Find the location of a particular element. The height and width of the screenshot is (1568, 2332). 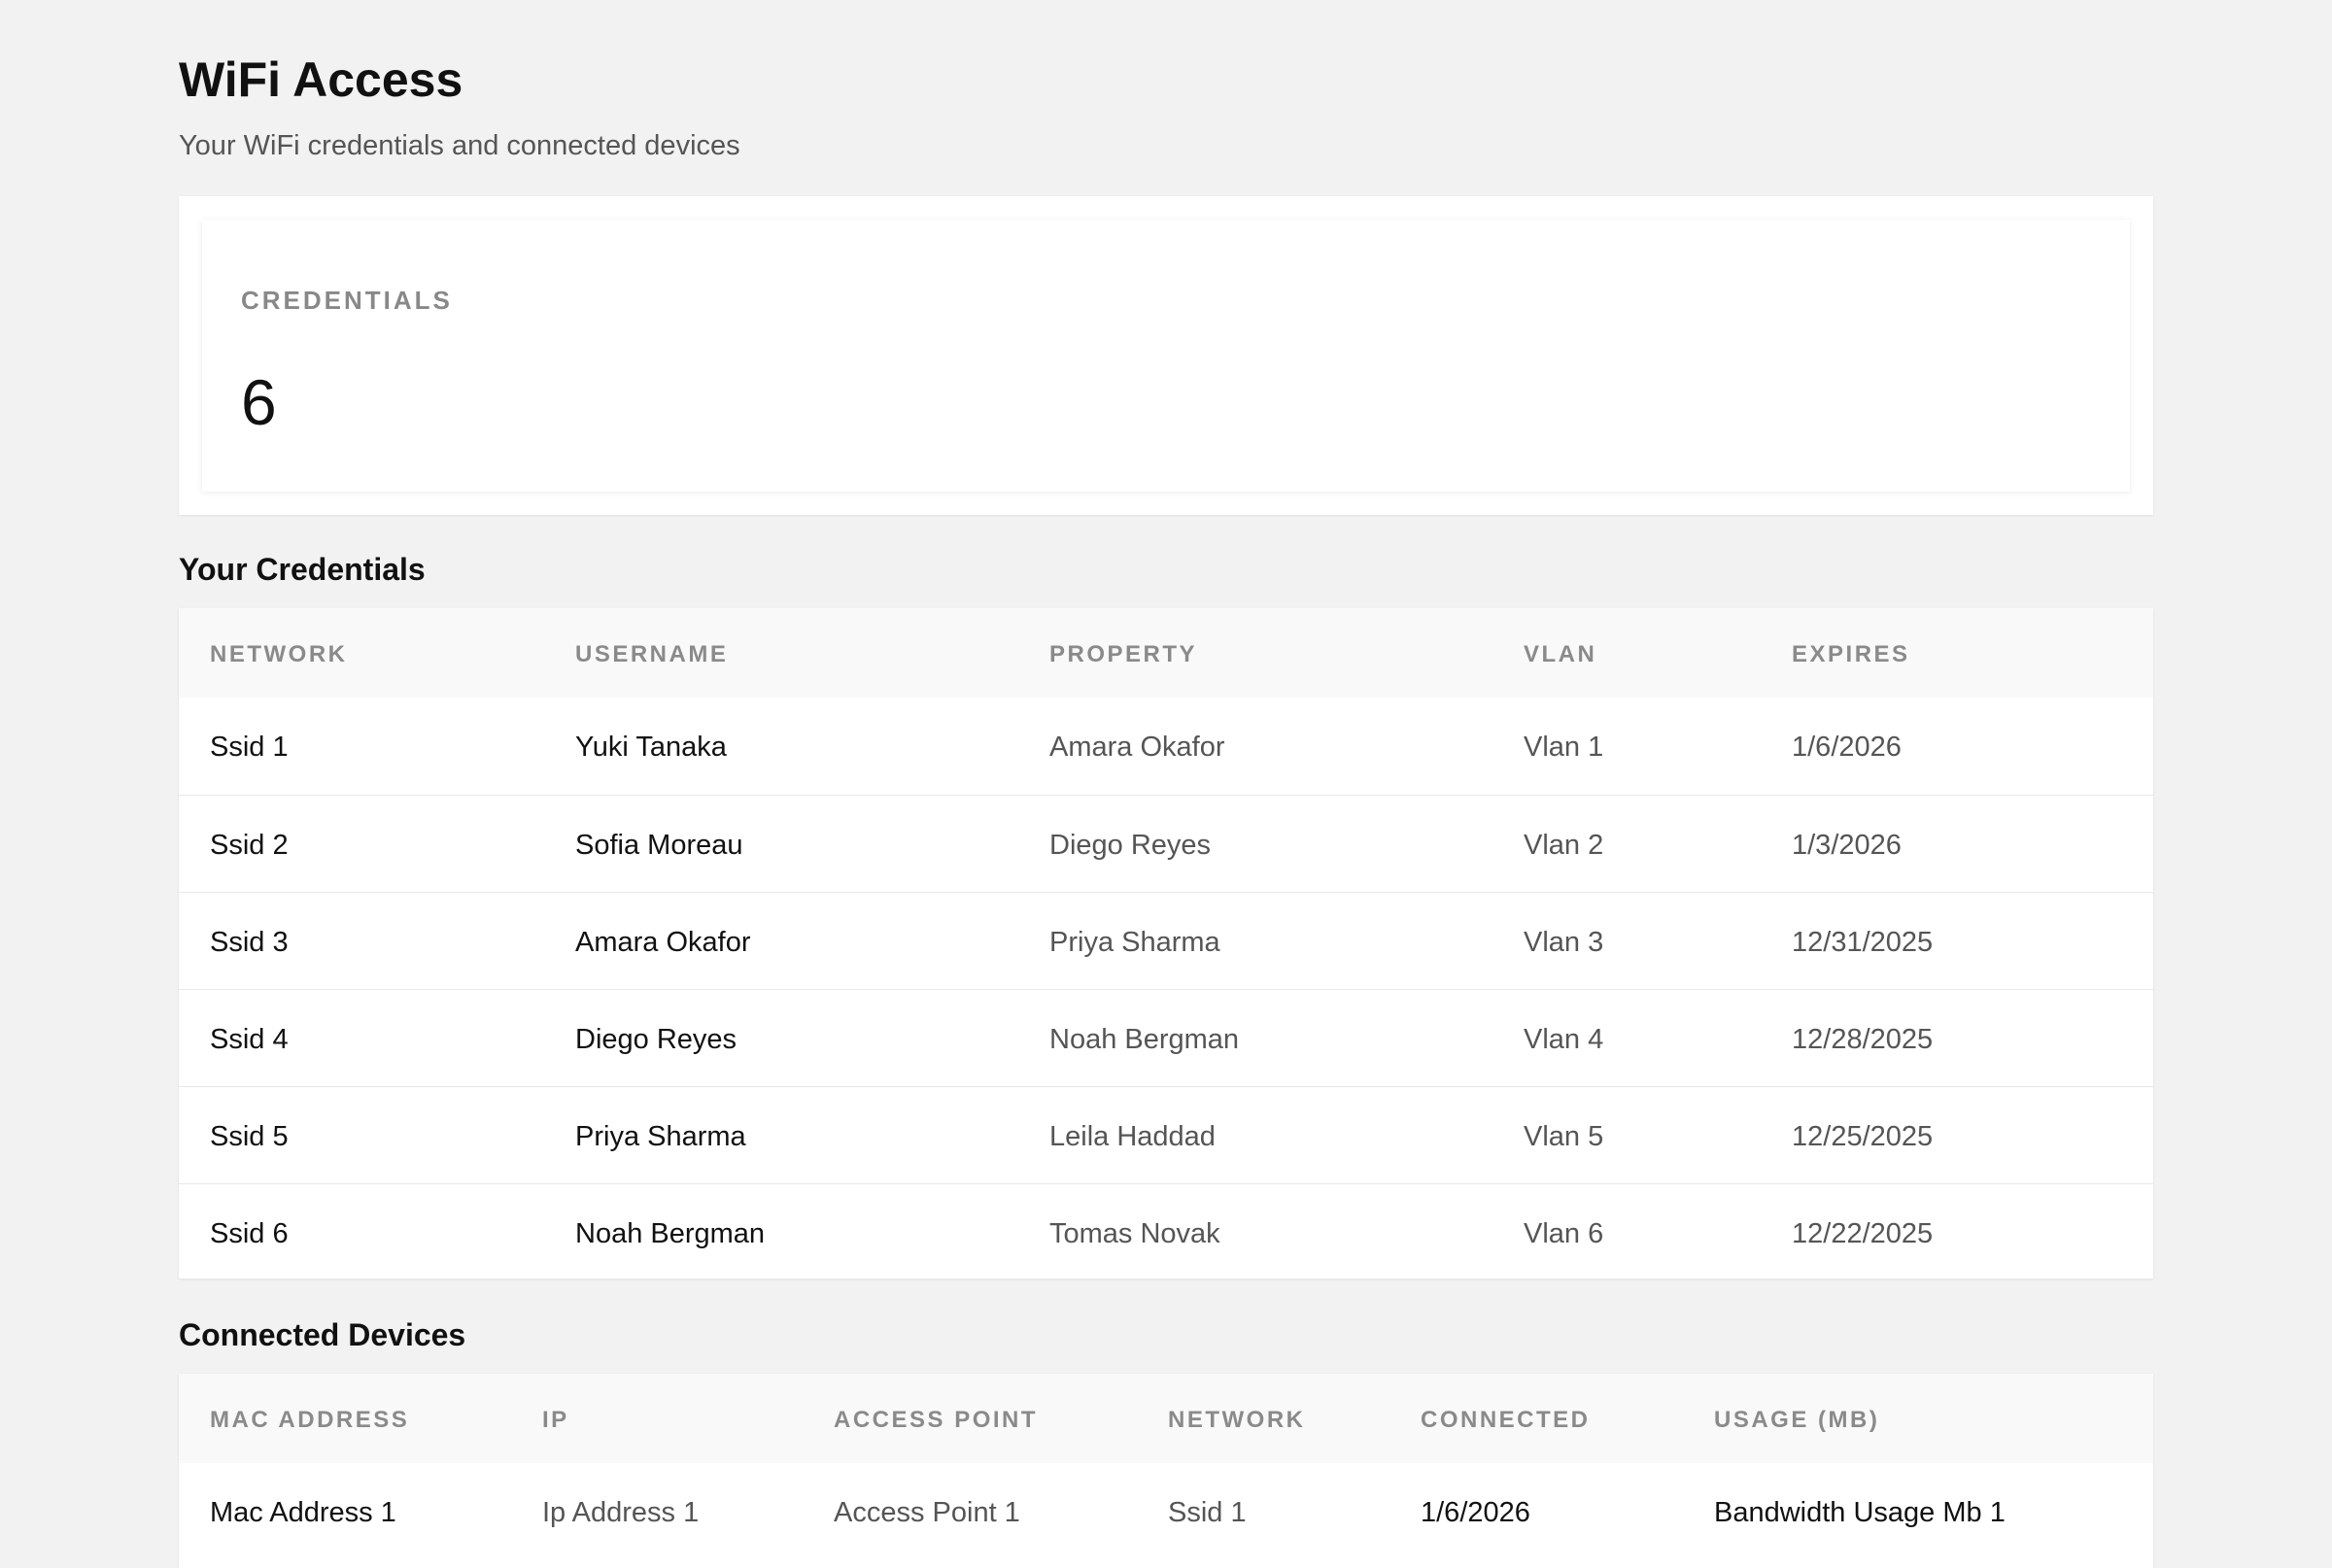

cell-usage: Bandwidth Usage Mb 1 is located at coordinates (1860, 1512).